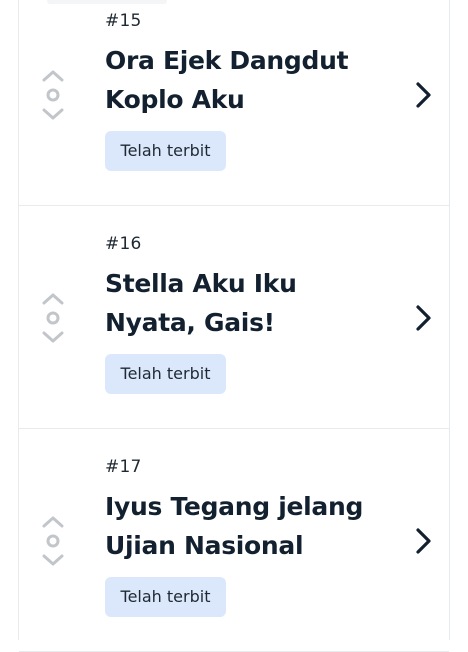  Describe the element at coordinates (123, 244) in the screenshot. I see `chapter-number: #16` at that location.